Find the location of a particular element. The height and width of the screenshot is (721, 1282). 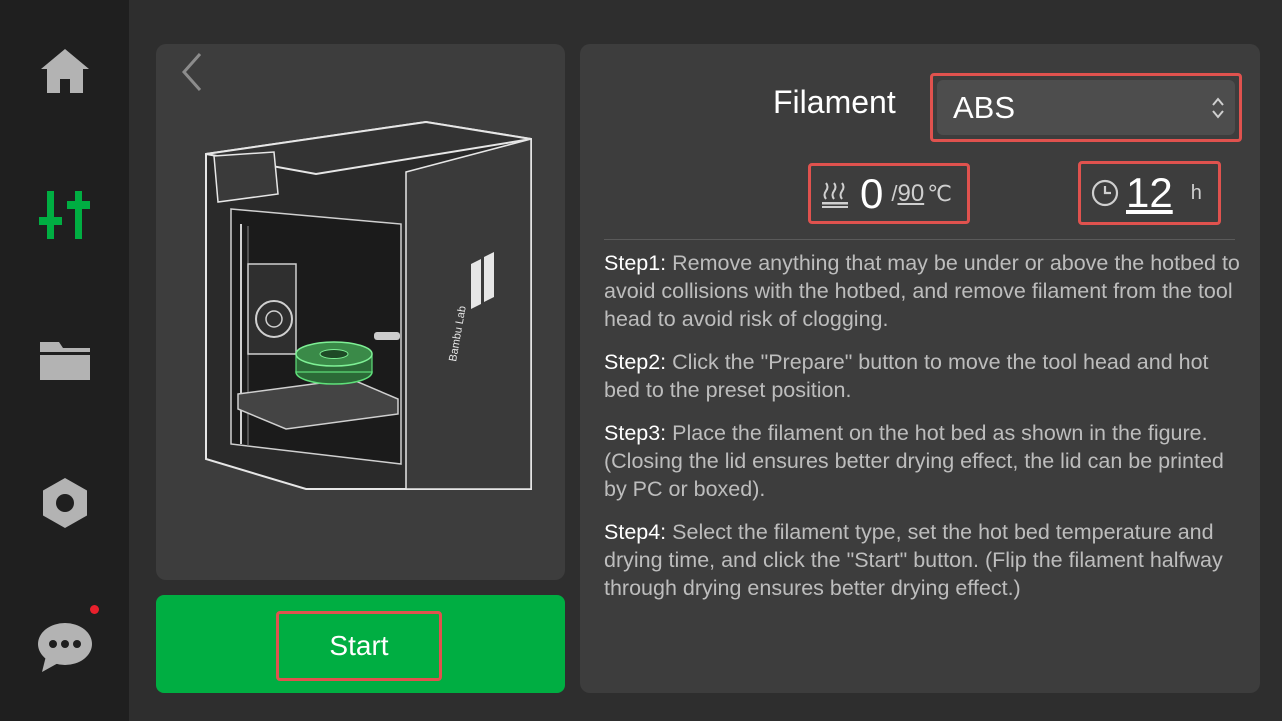

drying-time-value: 12 is located at coordinates (1149, 193).